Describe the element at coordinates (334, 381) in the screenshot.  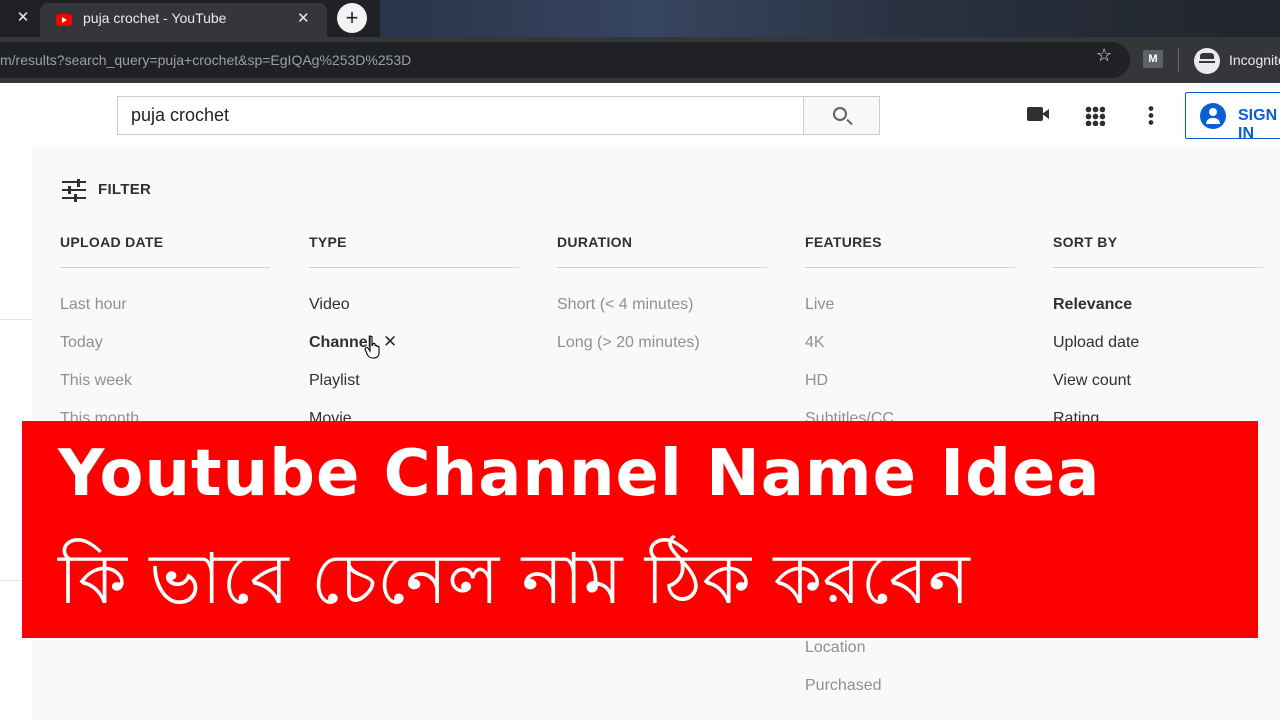
I see `filter-option-playlist: Playlist` at that location.